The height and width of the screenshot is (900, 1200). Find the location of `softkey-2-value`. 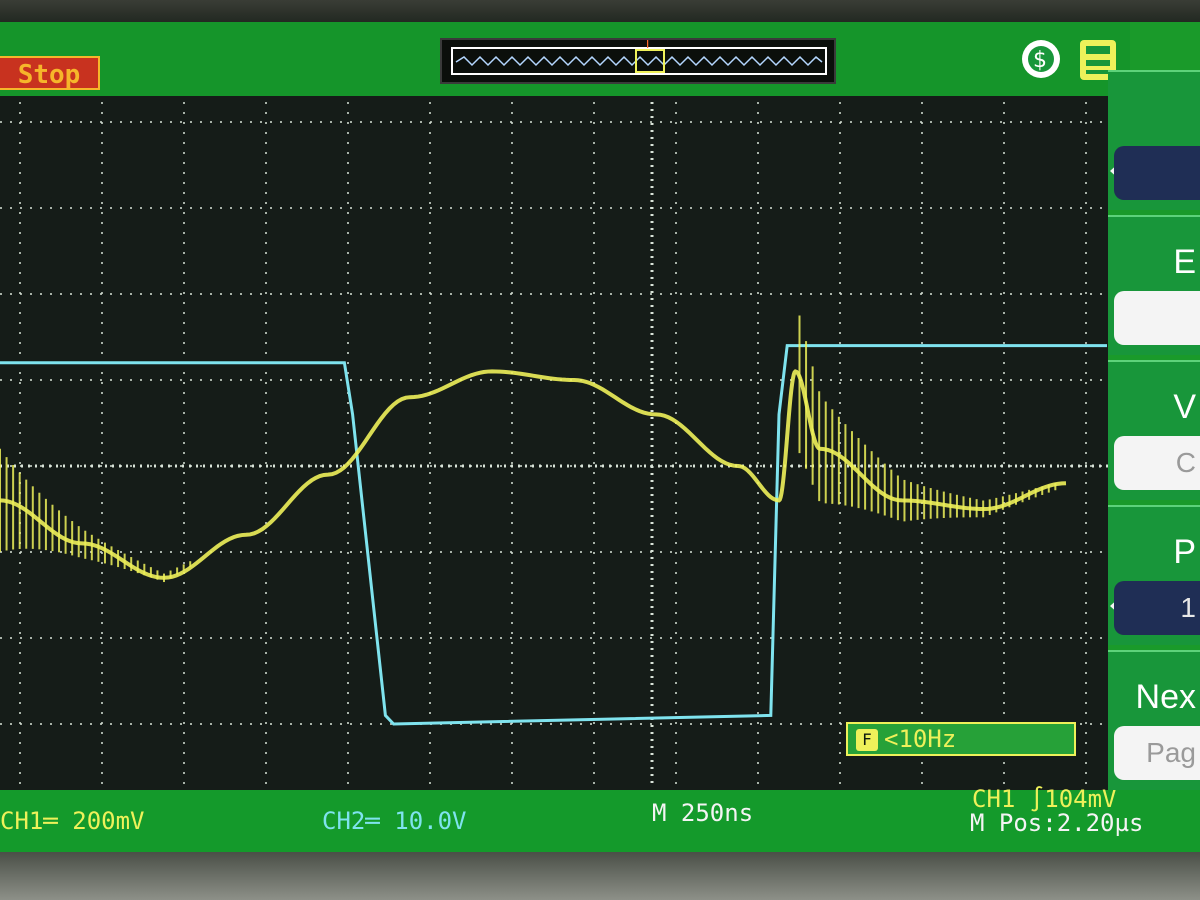

softkey-2-value is located at coordinates (1157, 318).